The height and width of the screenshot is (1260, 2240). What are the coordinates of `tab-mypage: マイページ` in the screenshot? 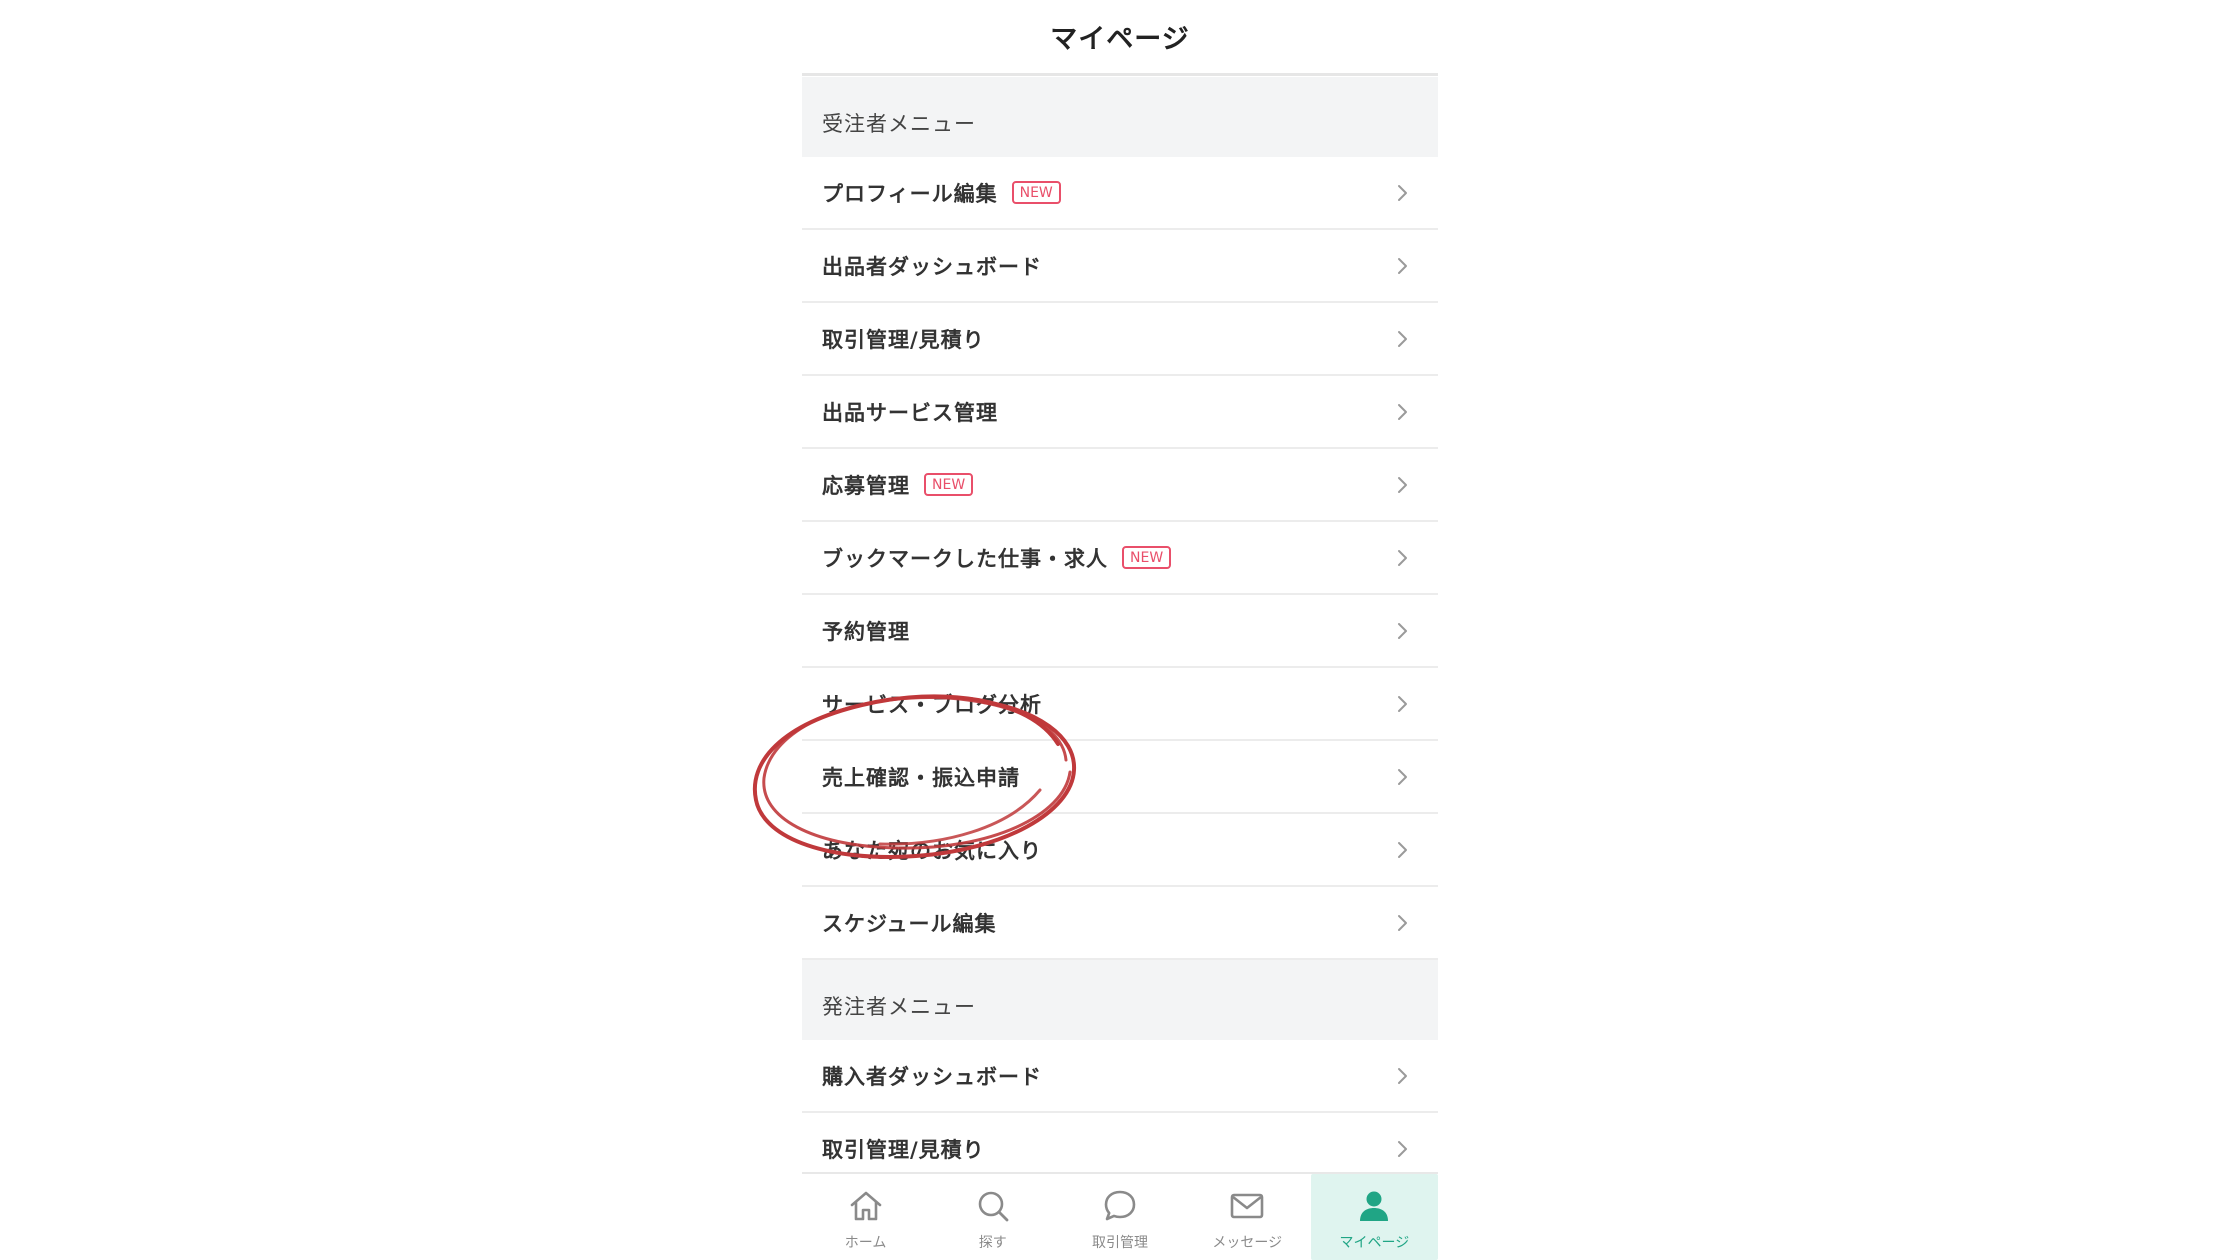 It's located at (1374, 1217).